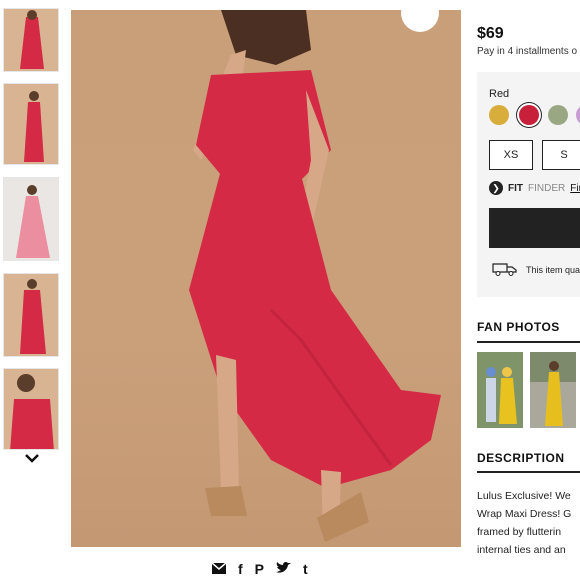  I want to click on shipping-info: This item qua, so click(536, 270).